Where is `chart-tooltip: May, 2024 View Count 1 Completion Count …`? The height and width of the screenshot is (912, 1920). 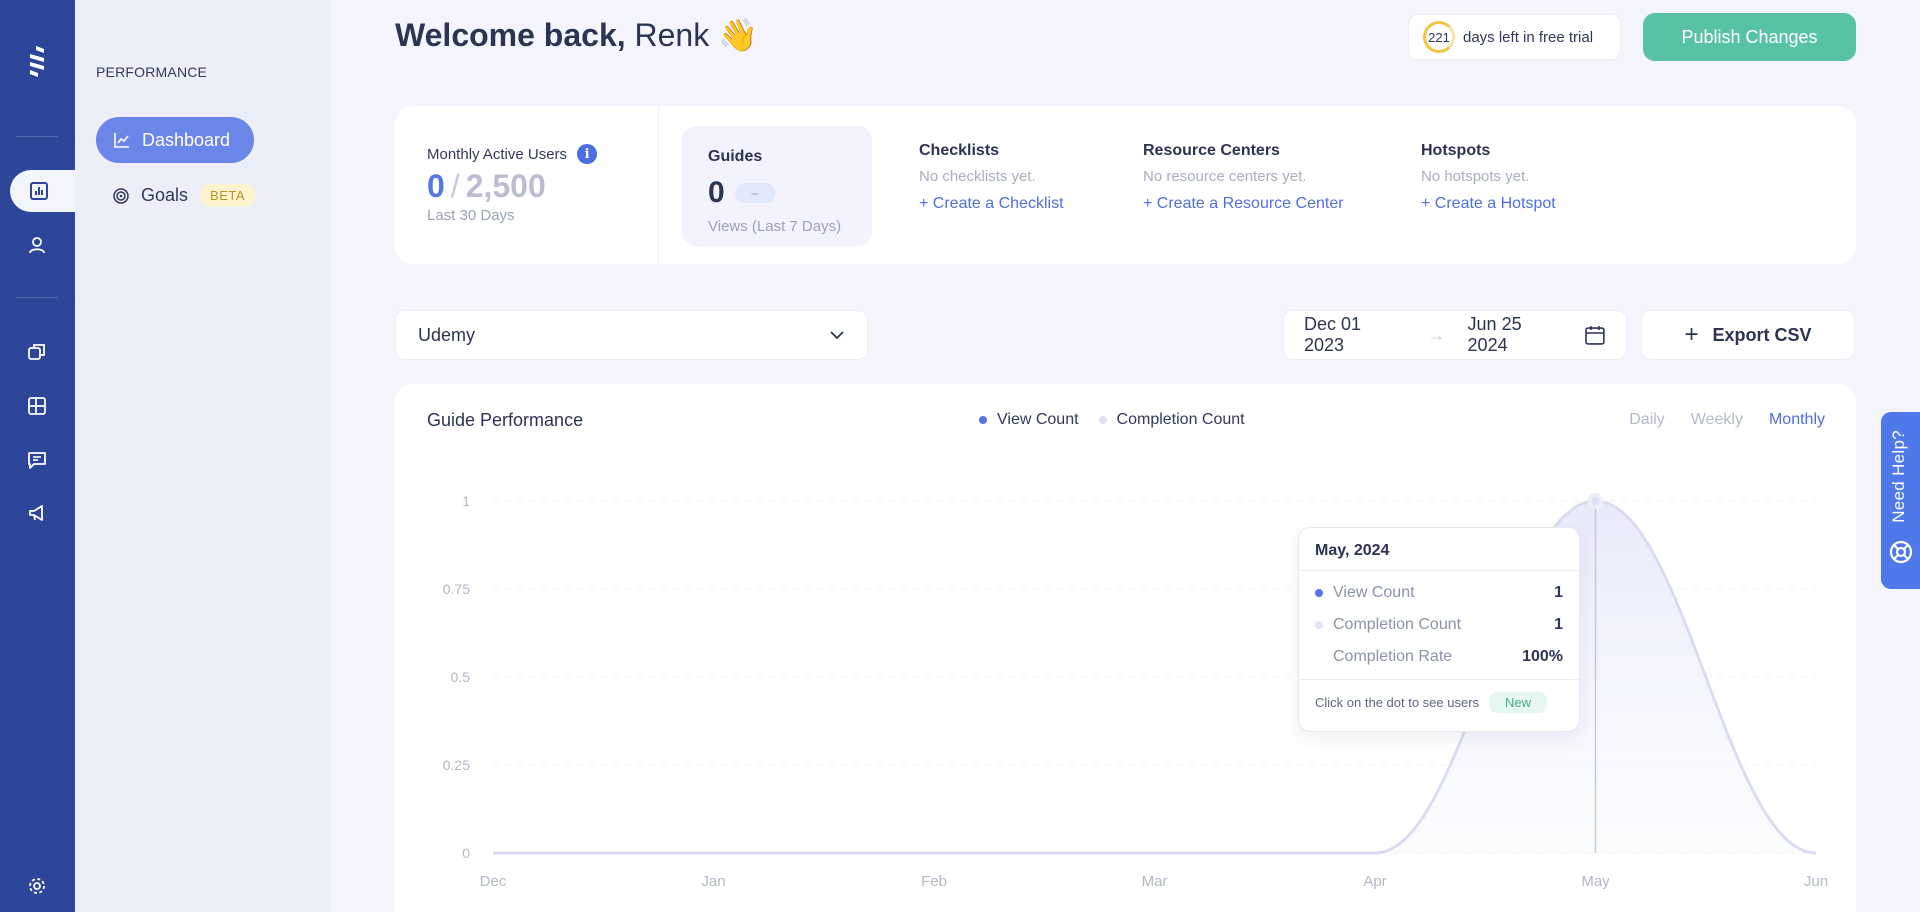
chart-tooltip: May, 2024 View Count 1 Completion Count … is located at coordinates (1439, 629).